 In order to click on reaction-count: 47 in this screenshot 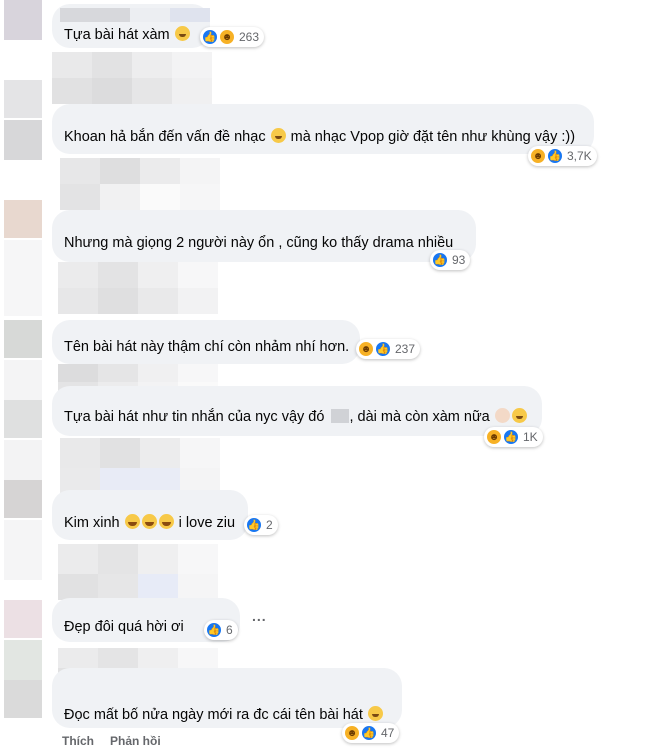, I will do `click(388, 733)`.